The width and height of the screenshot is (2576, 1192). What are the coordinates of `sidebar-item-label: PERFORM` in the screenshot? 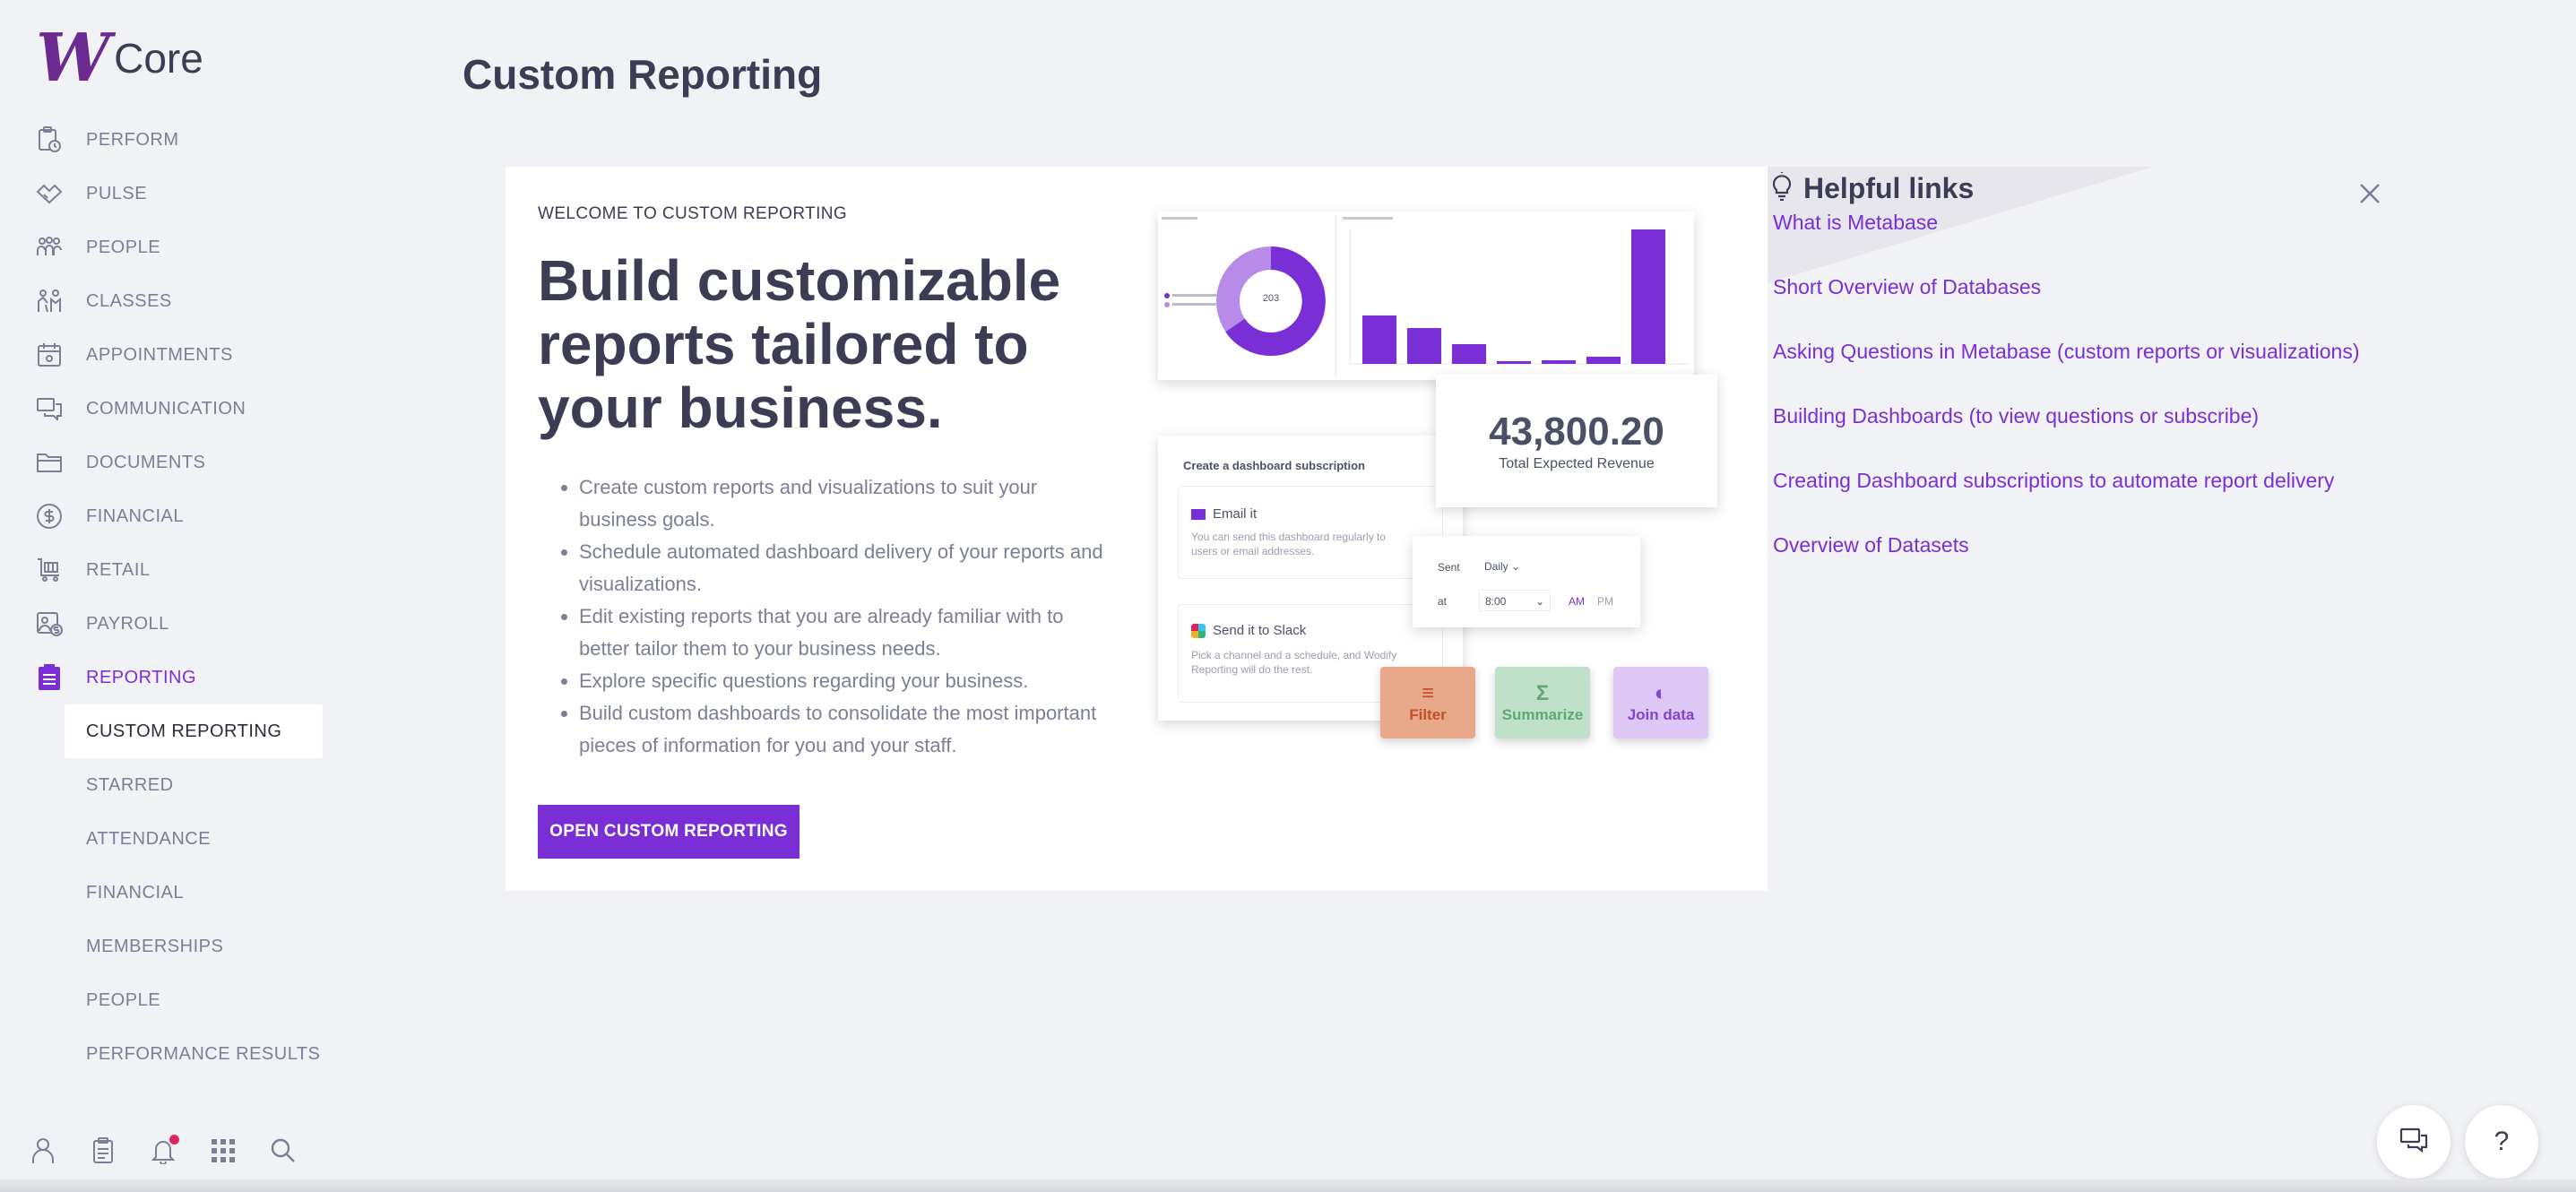 It's located at (132, 139).